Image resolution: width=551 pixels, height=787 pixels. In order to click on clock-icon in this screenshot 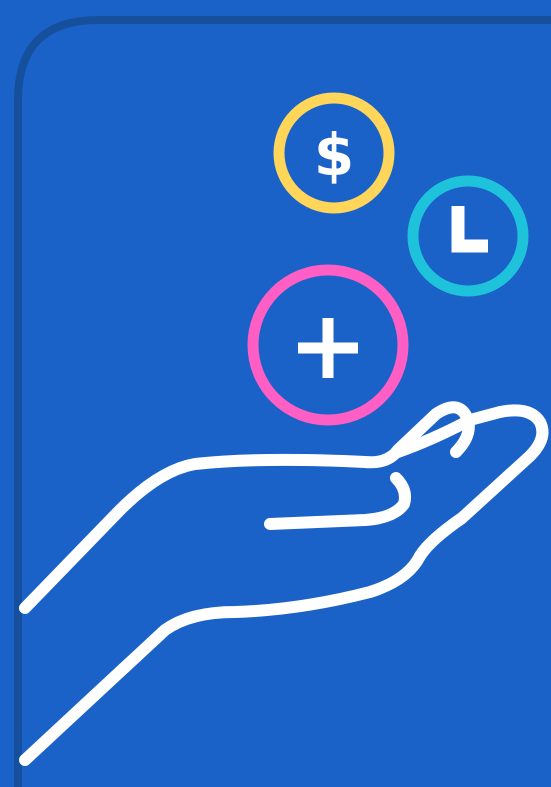, I will do `click(468, 236)`.